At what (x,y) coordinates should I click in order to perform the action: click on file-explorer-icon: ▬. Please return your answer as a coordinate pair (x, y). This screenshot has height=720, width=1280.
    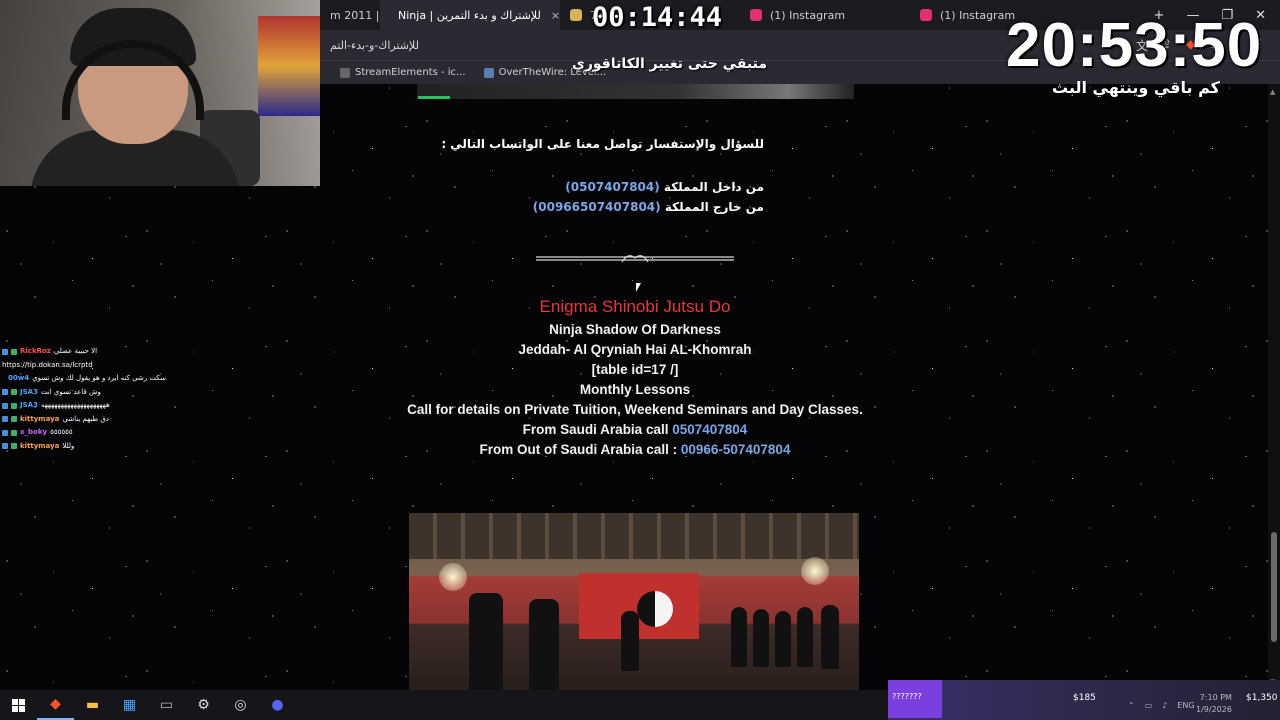
    Looking at the image, I should click on (92, 705).